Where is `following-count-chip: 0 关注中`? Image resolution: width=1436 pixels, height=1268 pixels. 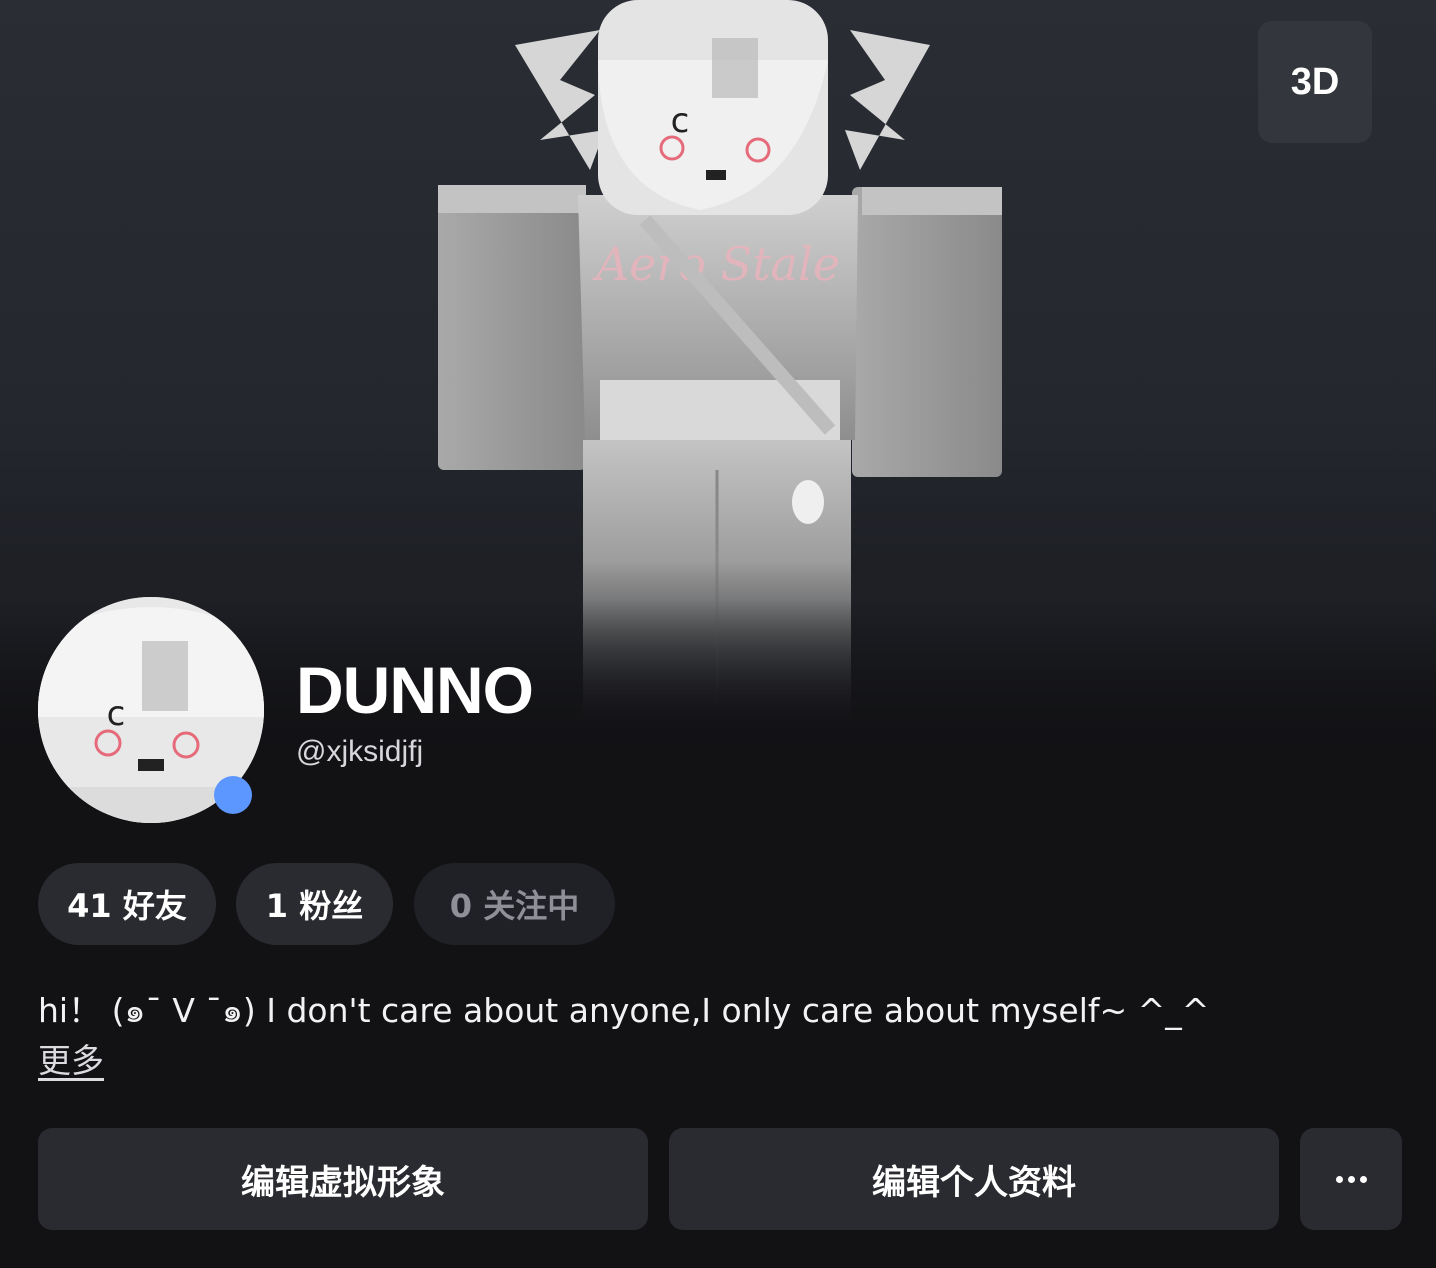 following-count-chip: 0 关注中 is located at coordinates (514, 904).